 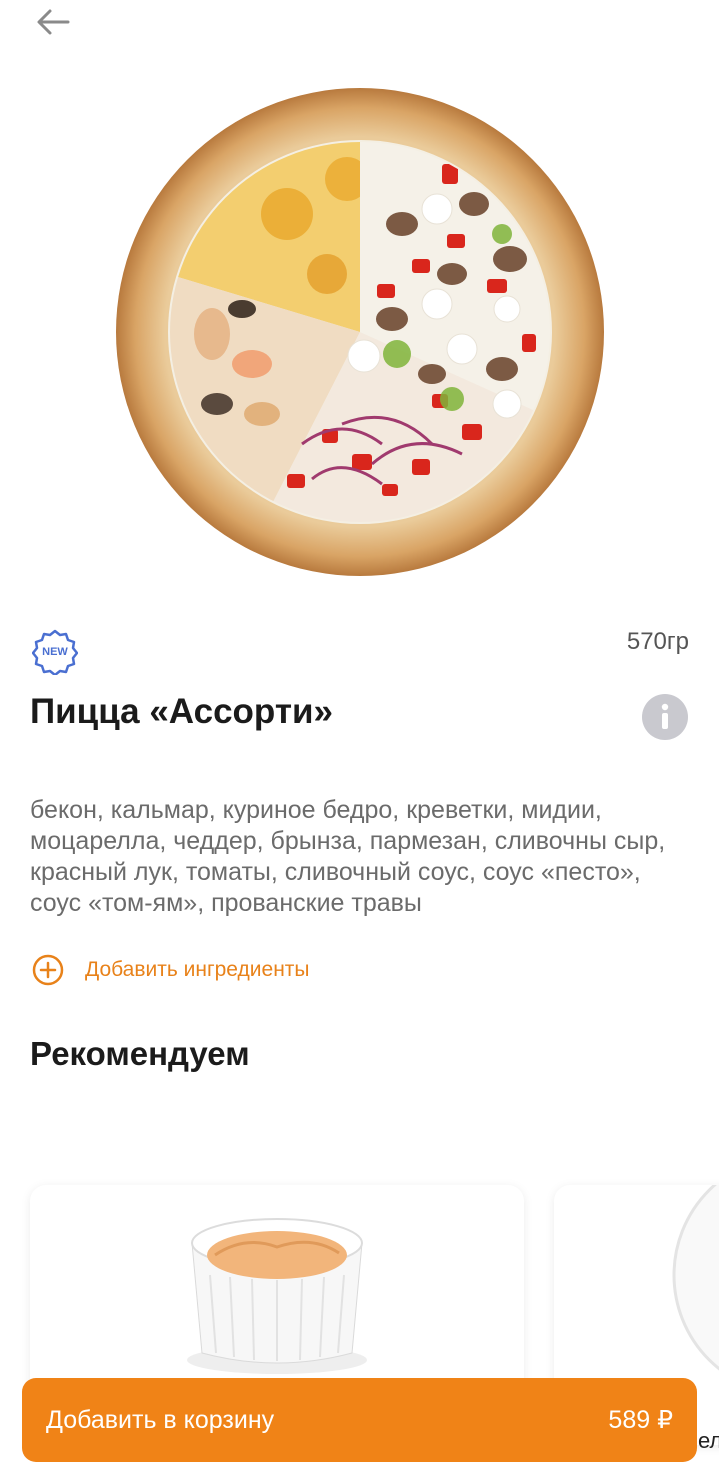 I want to click on add-ingredients-button: Добавить ингредиенты, so click(x=171, y=970).